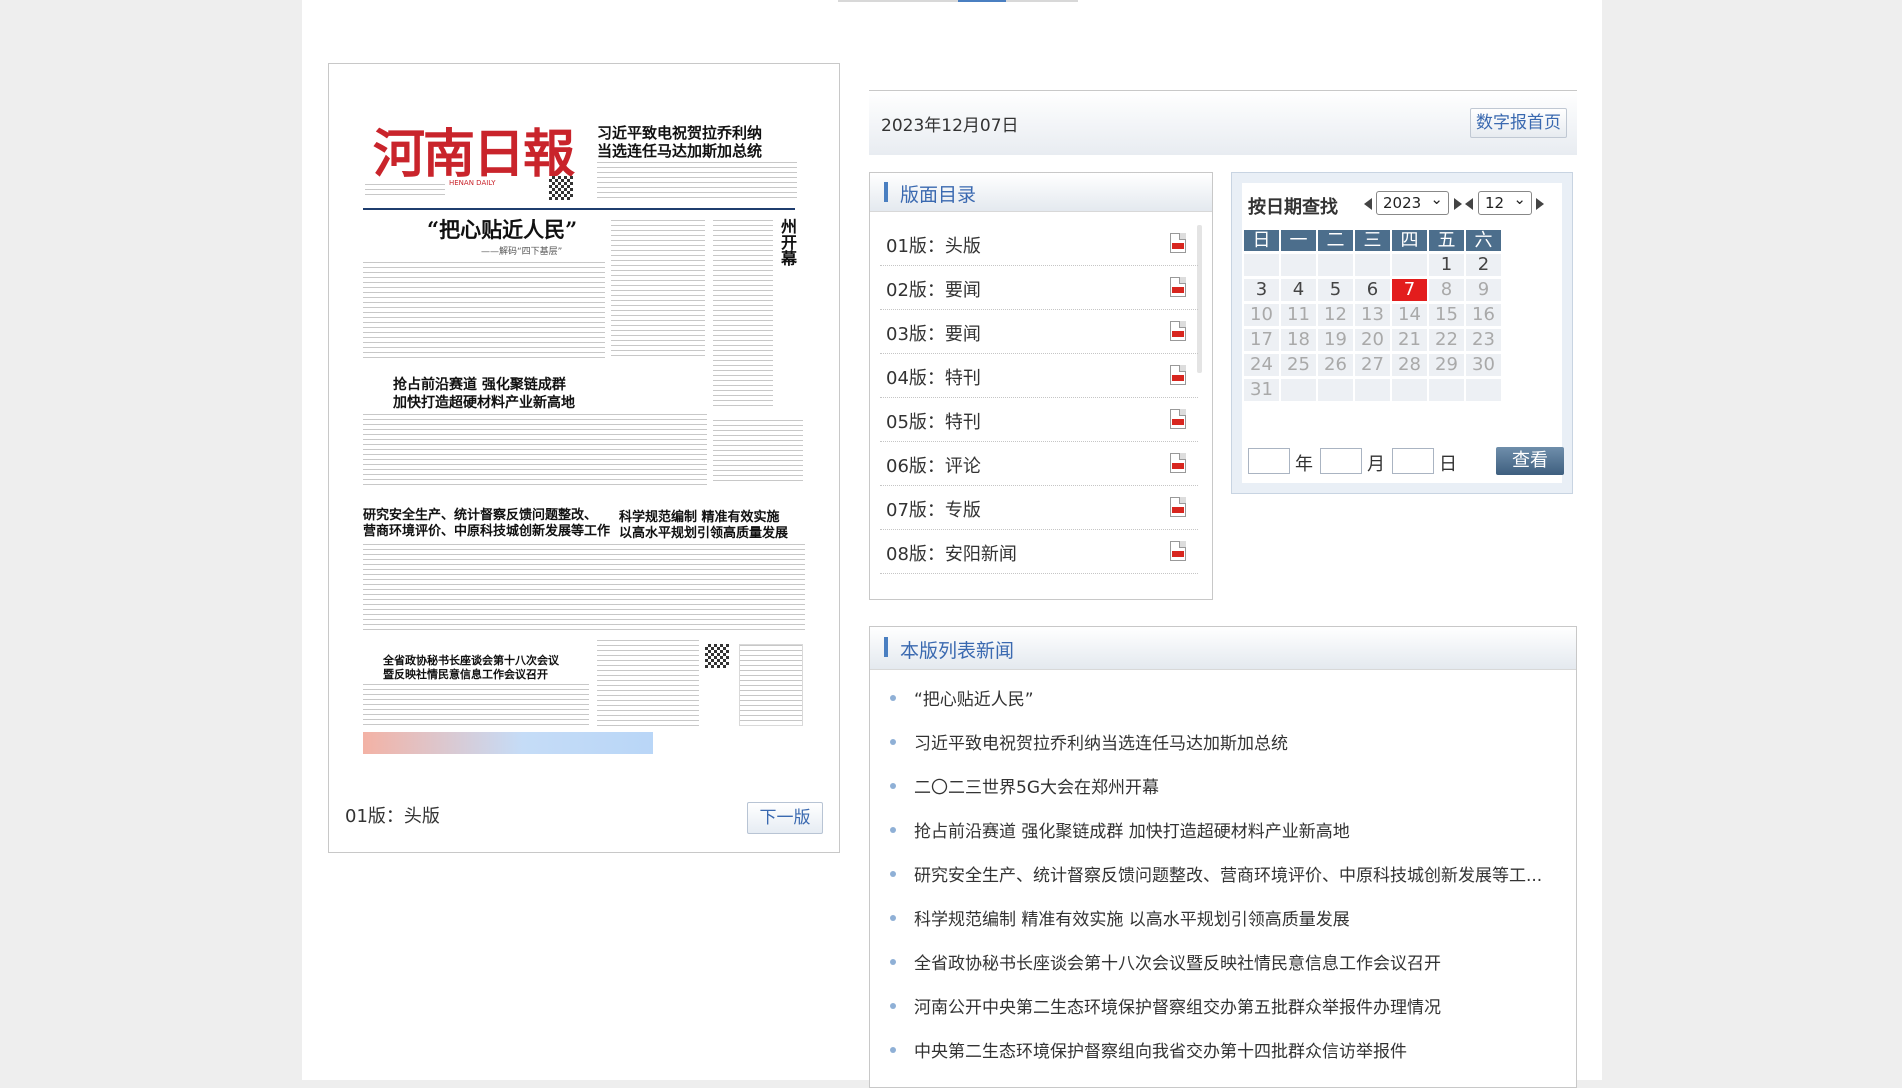  I want to click on issue-date: 2023年12月07日, so click(950, 126).